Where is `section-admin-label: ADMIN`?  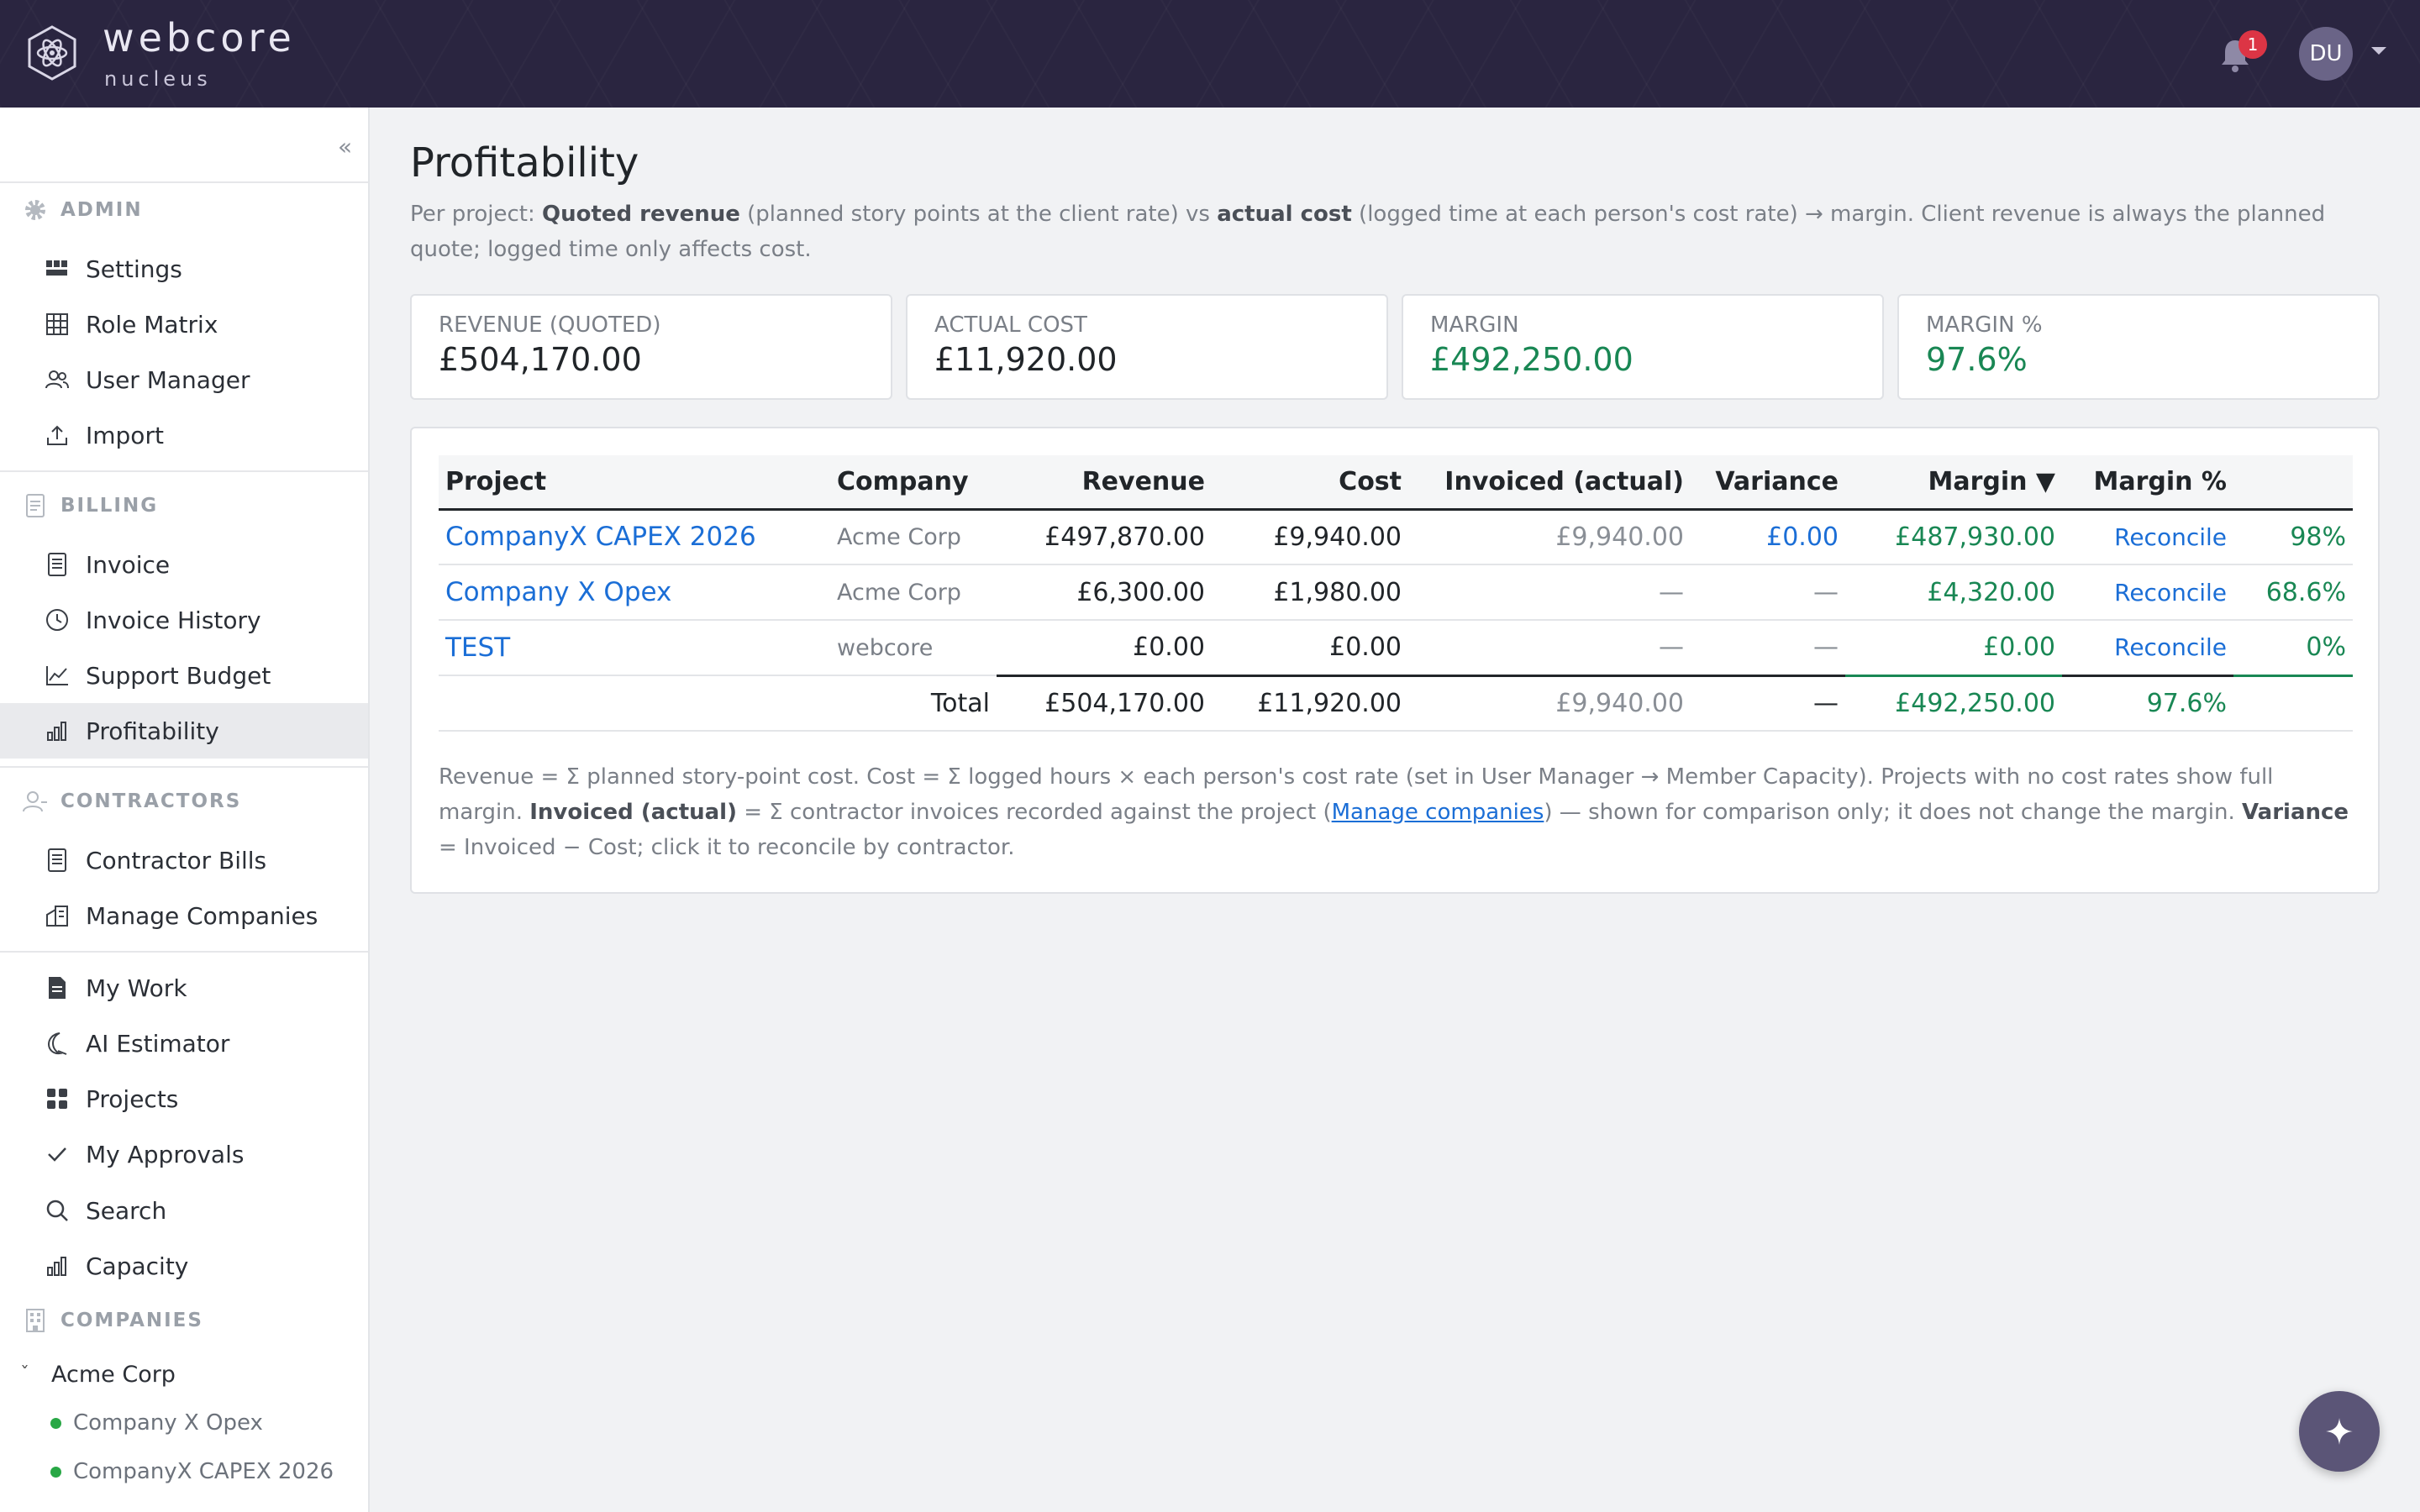 section-admin-label: ADMIN is located at coordinates (101, 210).